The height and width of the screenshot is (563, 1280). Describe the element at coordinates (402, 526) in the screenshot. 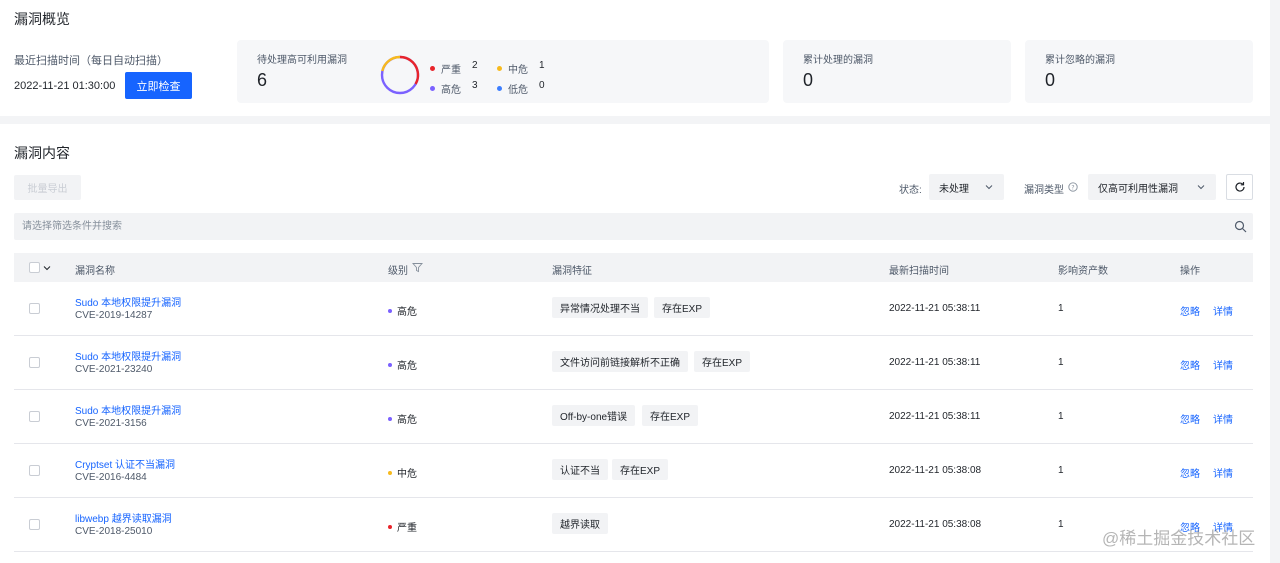

I see `vuln-level: 严重` at that location.